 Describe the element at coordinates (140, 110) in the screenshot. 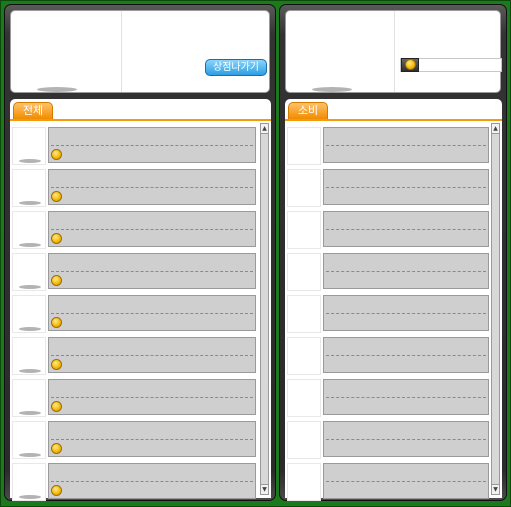

I see `shop-tab-bar: 전체` at that location.